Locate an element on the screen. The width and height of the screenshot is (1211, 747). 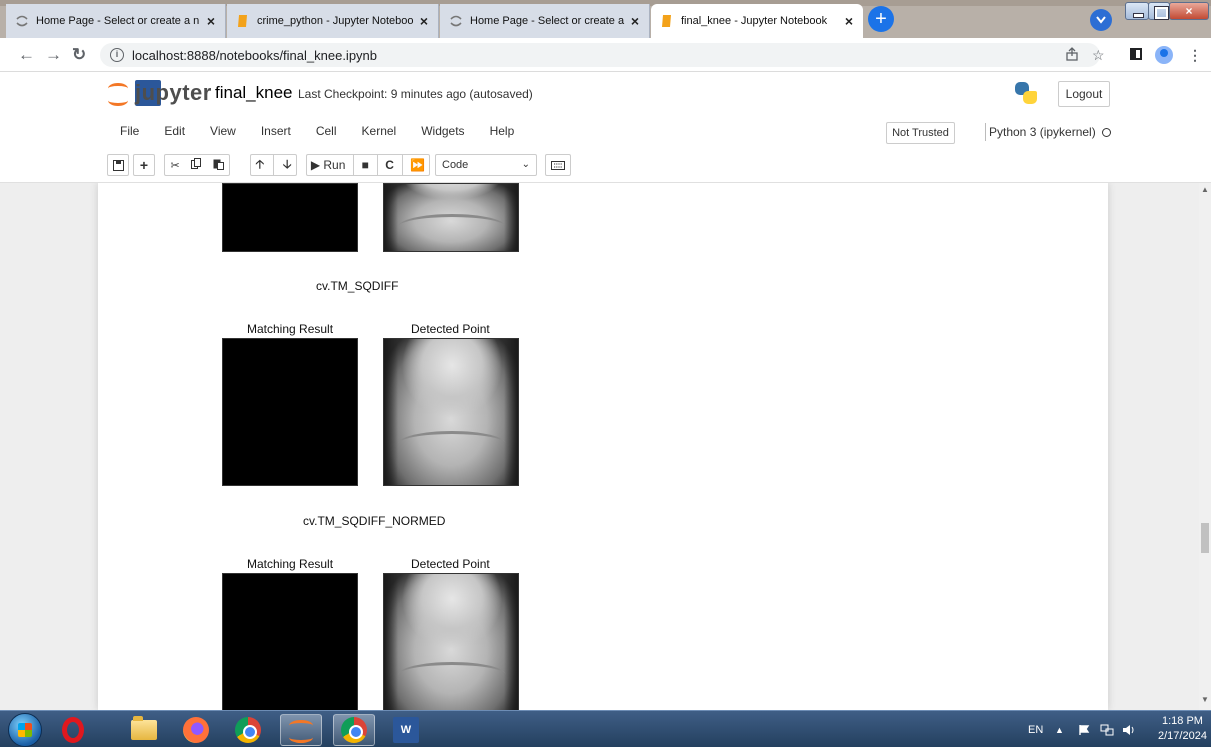
browser-tab-1: Home Page - Select or create a n × is located at coordinates (116, 21).